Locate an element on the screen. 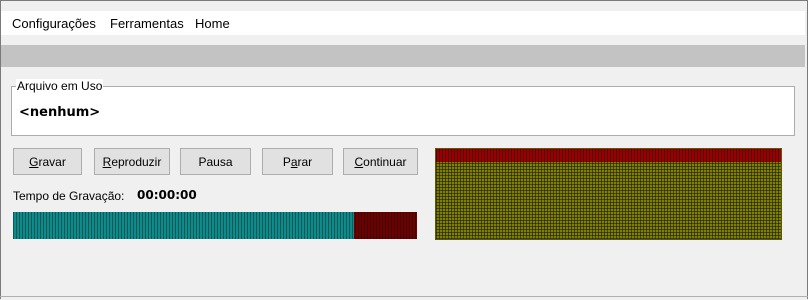 This screenshot has width=808, height=300. play-button: Reproduzir is located at coordinates (132, 161).